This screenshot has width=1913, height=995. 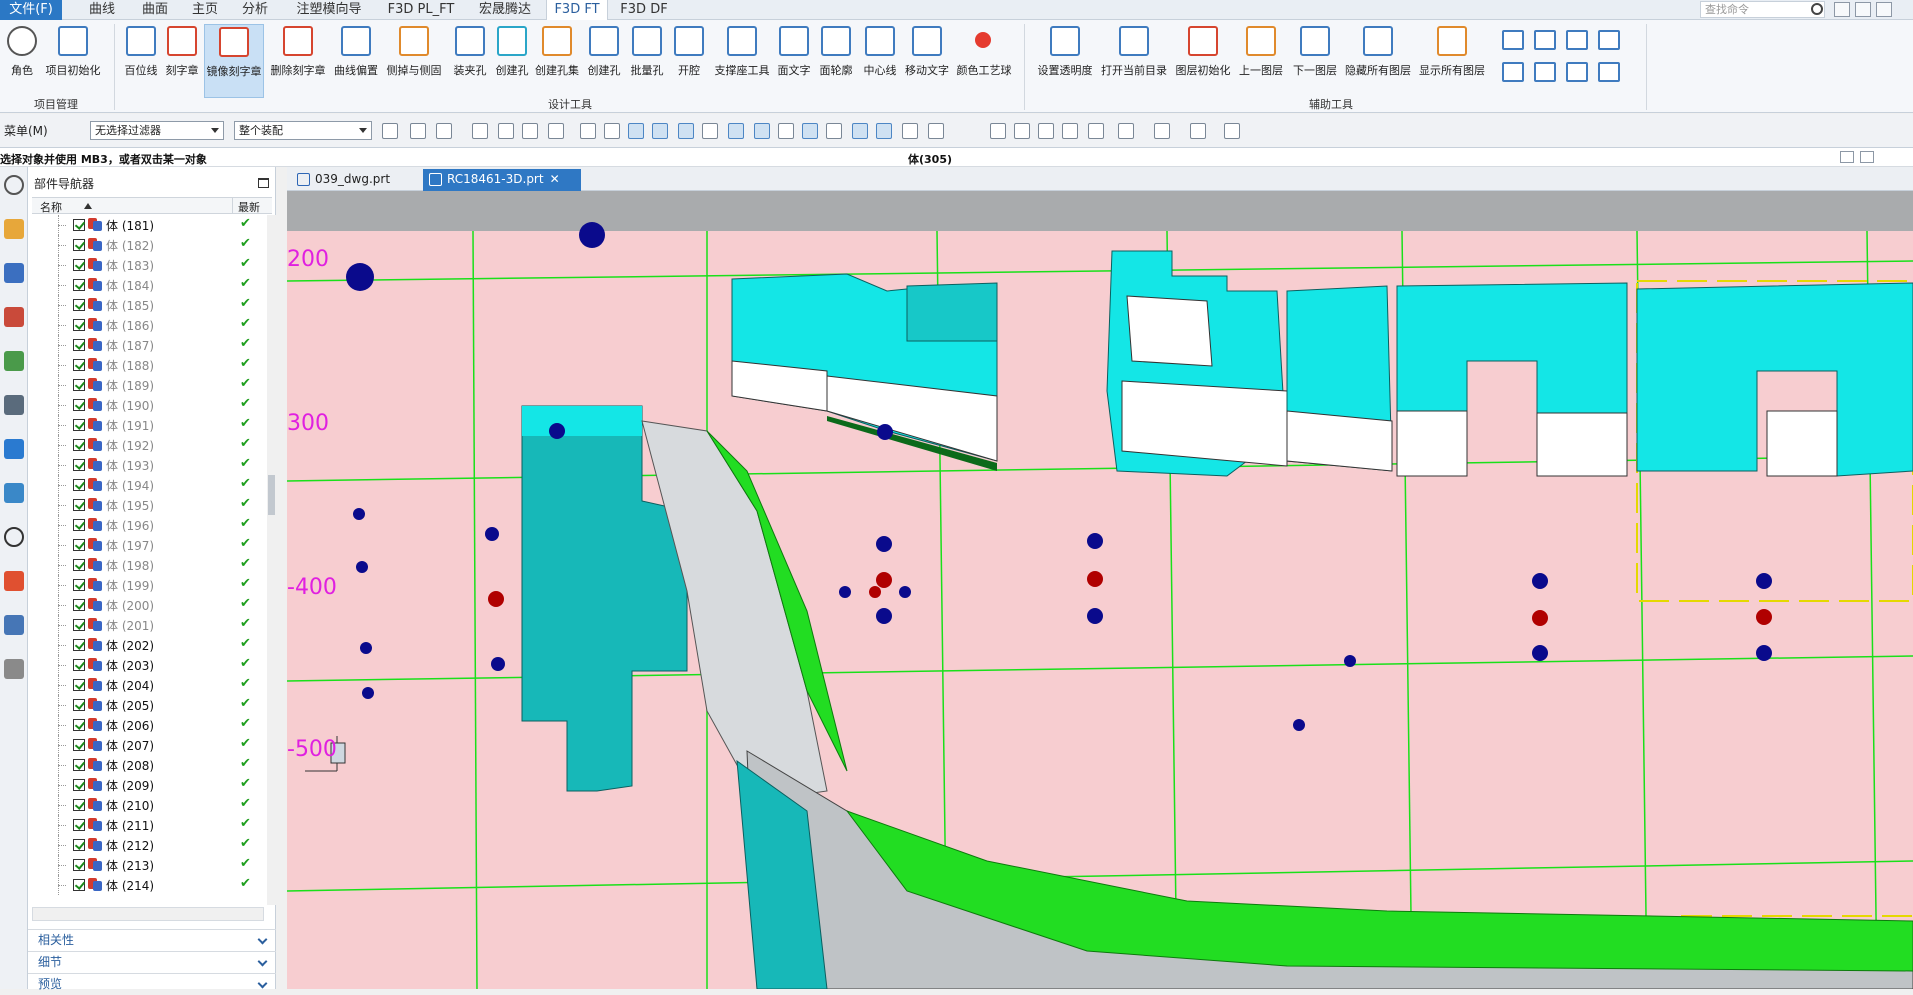 I want to click on support-tool-button: 支撑座工具, so click(x=742, y=61).